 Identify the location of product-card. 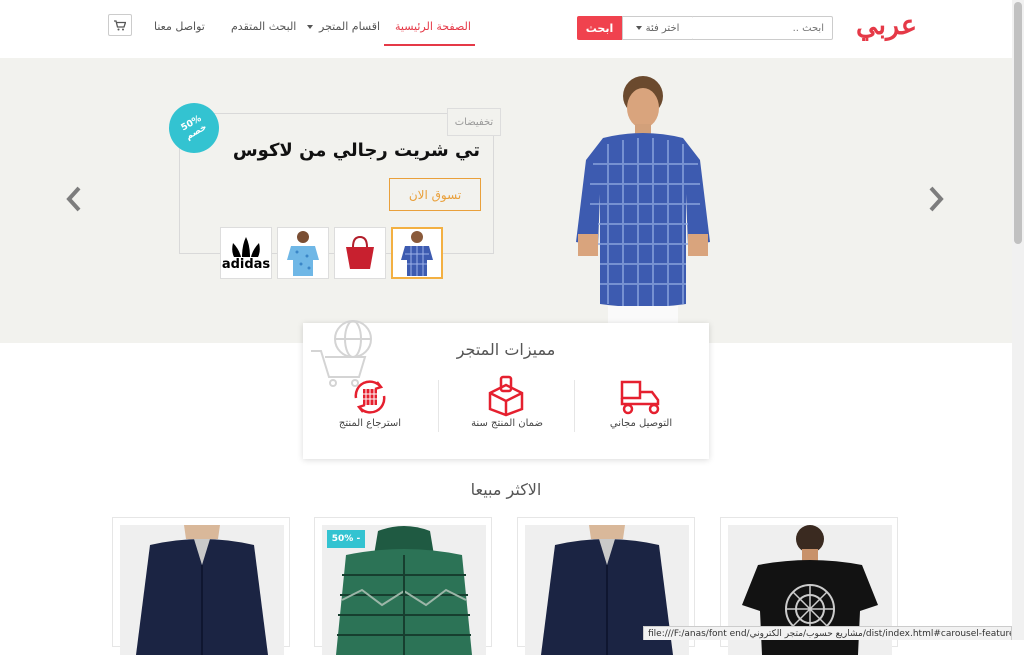
(201, 586).